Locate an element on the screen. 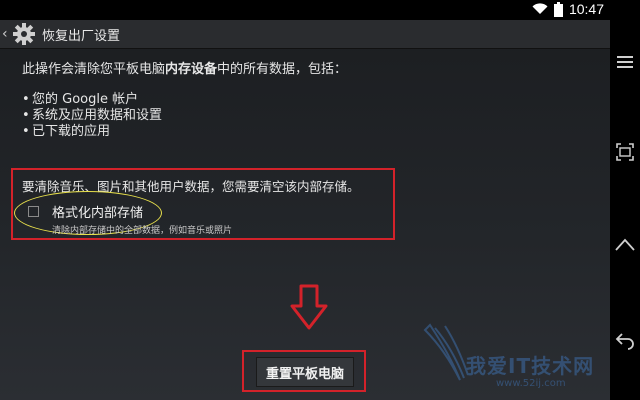 The image size is (640, 400). battery-icon is located at coordinates (558, 9).